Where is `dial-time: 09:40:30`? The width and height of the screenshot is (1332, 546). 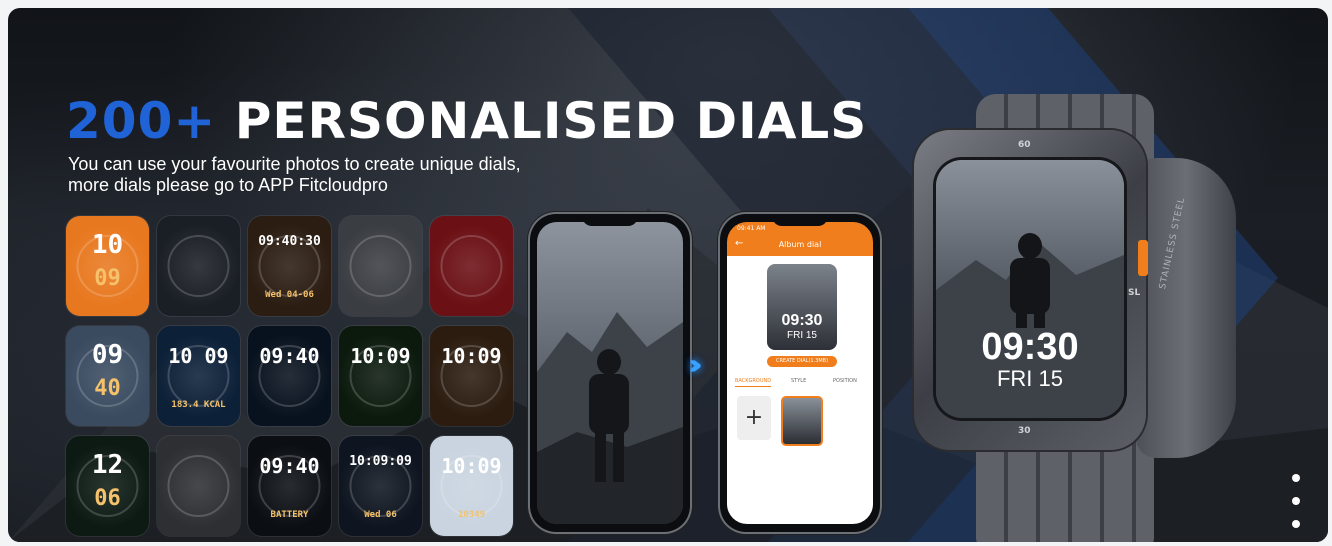
dial-time: 09:40:30 is located at coordinates (289, 241).